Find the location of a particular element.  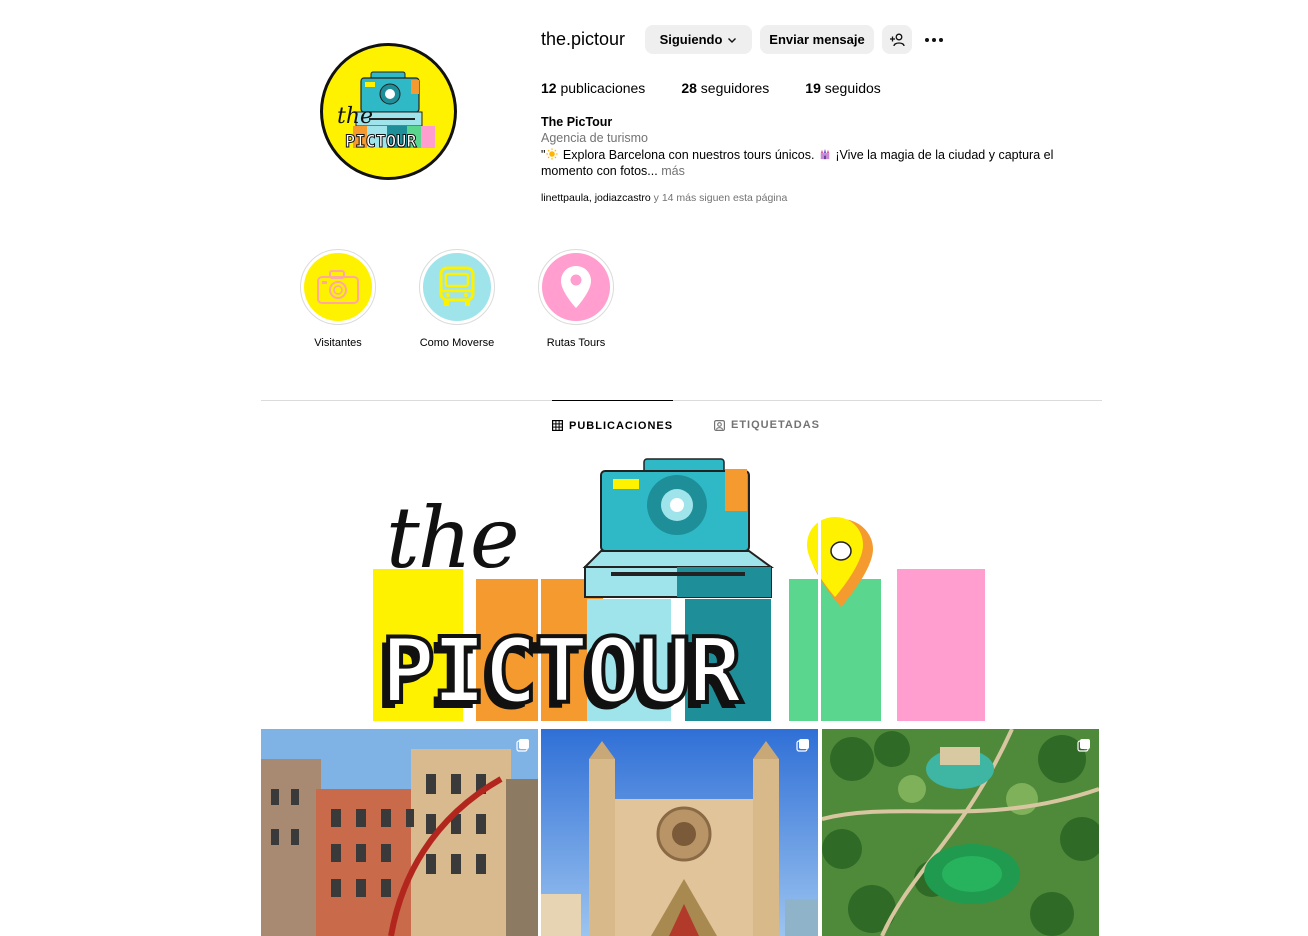

highlight-label: Visitantes is located at coordinates (338, 343).